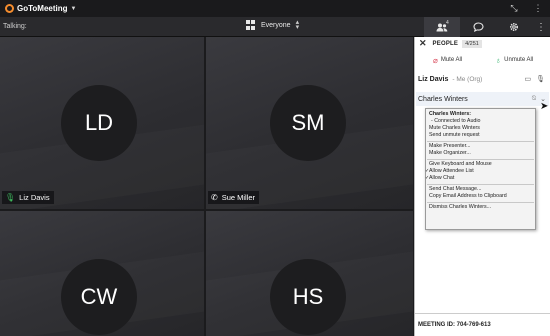 Image resolution: width=550 pixels, height=336 pixels. I want to click on participant-row-self: Liz Davis - Me (Org) ▭ 🎙, so click(484, 79).